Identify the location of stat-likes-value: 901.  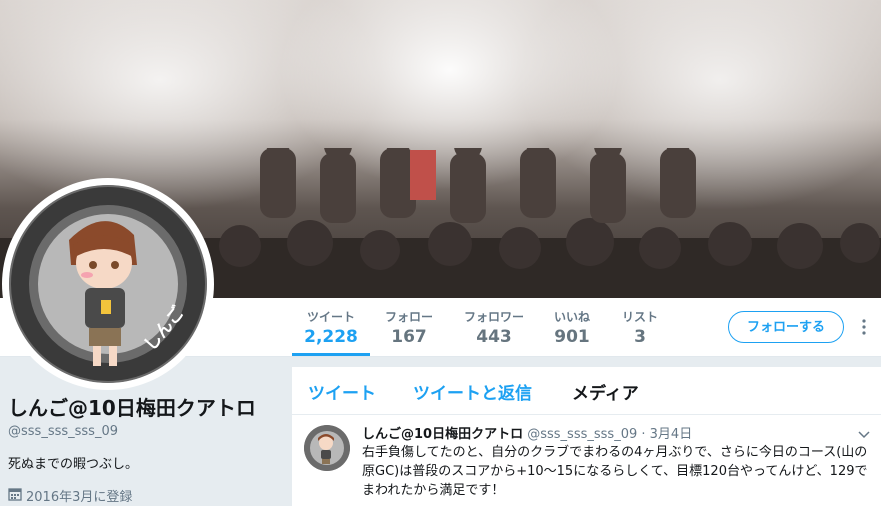
(572, 337).